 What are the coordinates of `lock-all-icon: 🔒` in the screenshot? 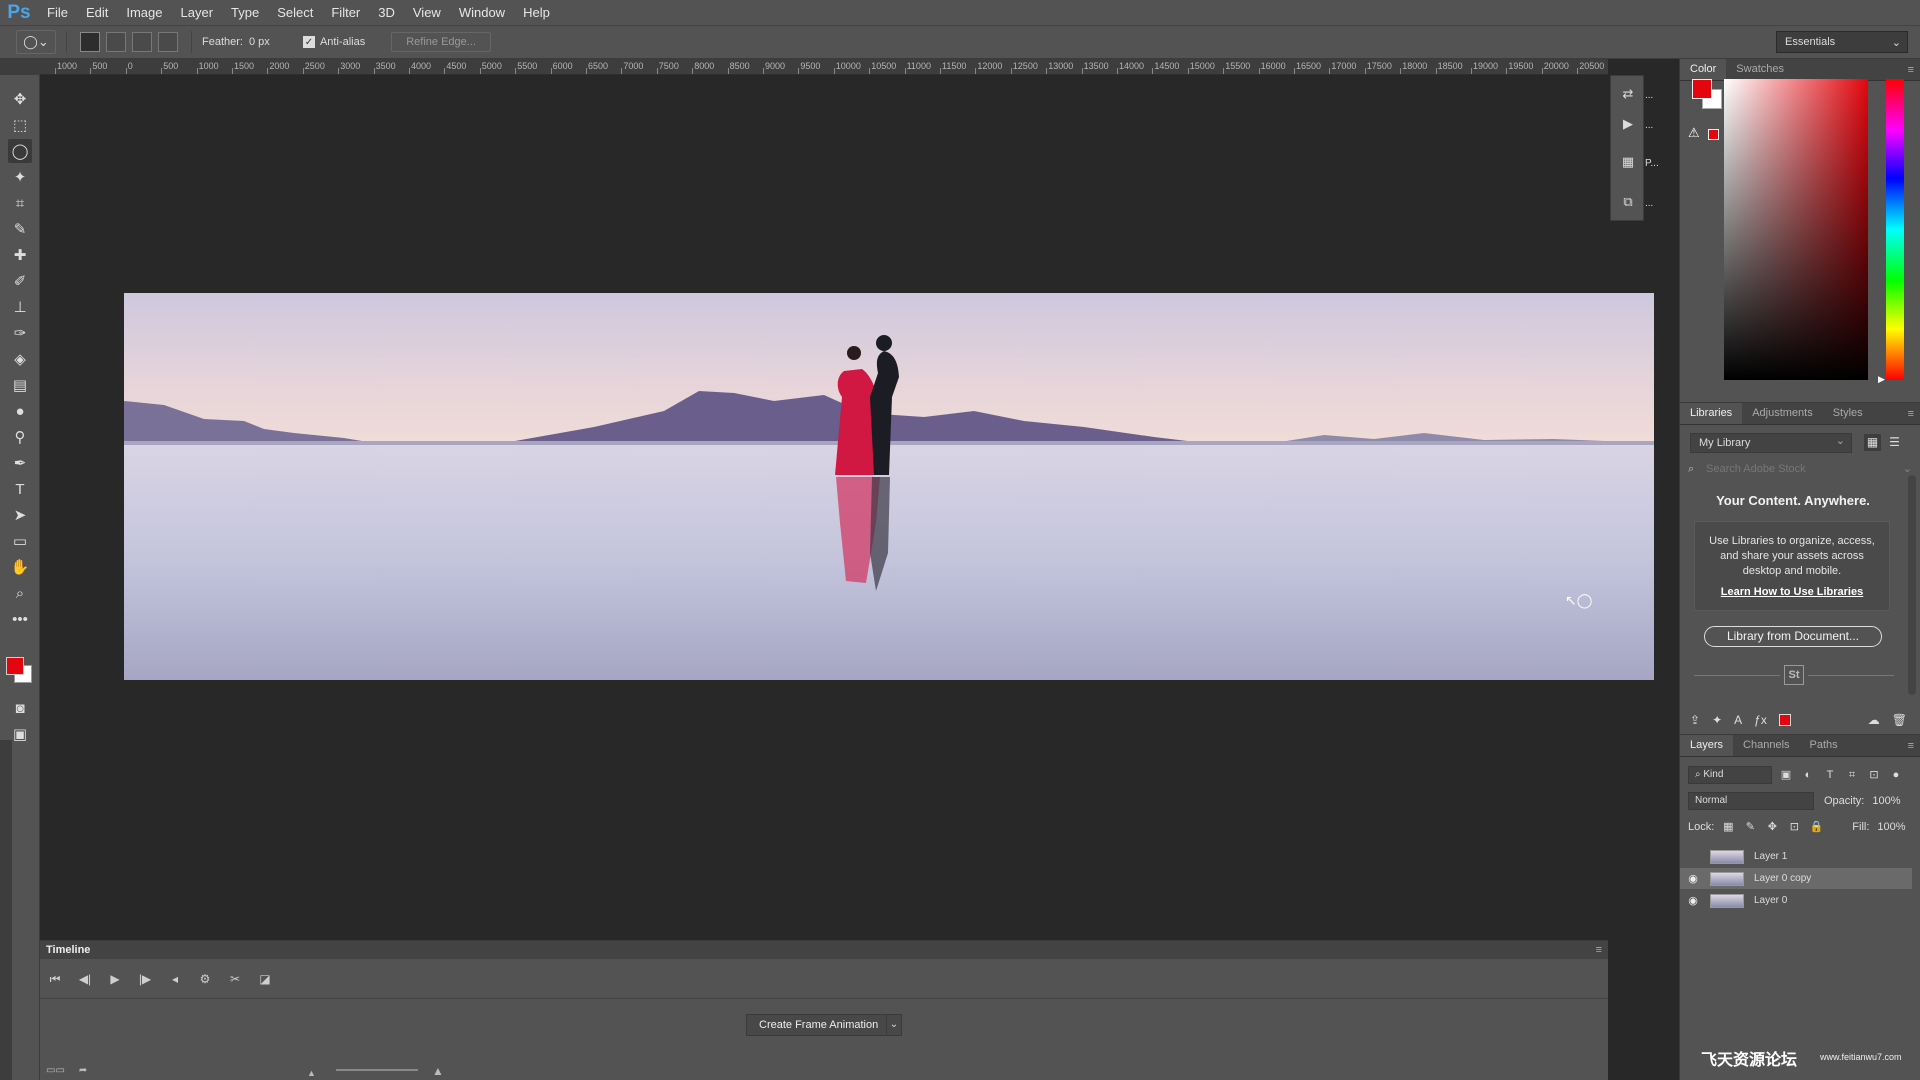 It's located at (1816, 827).